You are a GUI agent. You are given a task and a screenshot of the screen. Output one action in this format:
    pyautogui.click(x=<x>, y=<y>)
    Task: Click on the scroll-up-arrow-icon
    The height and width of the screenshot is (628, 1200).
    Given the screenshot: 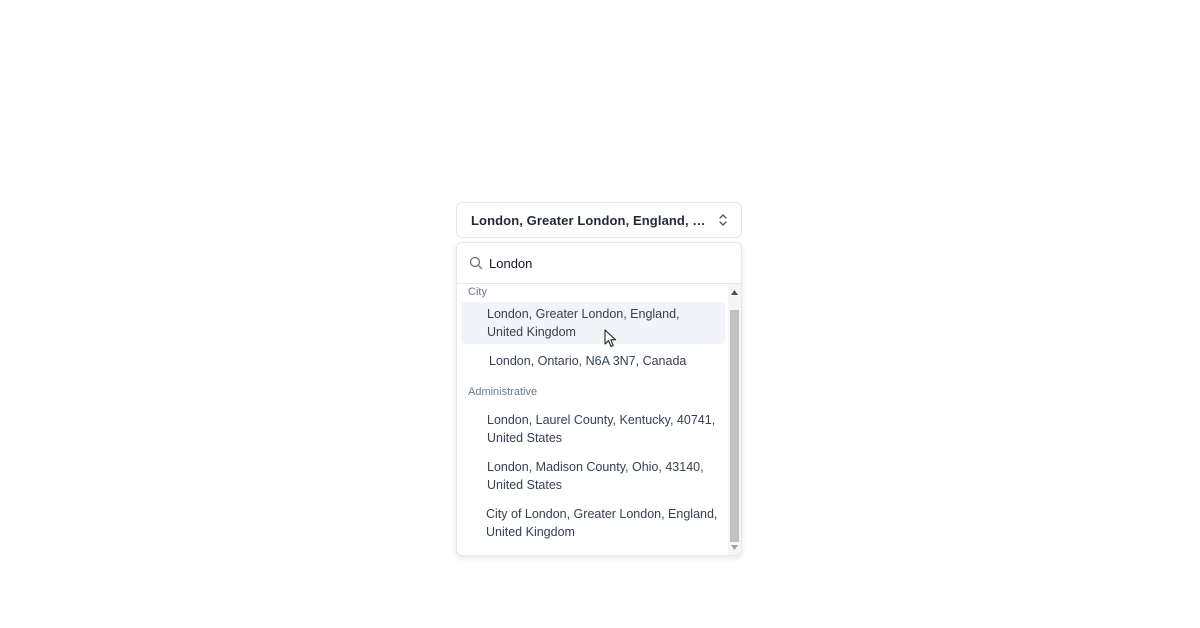 What is the action you would take?
    pyautogui.click(x=734, y=292)
    